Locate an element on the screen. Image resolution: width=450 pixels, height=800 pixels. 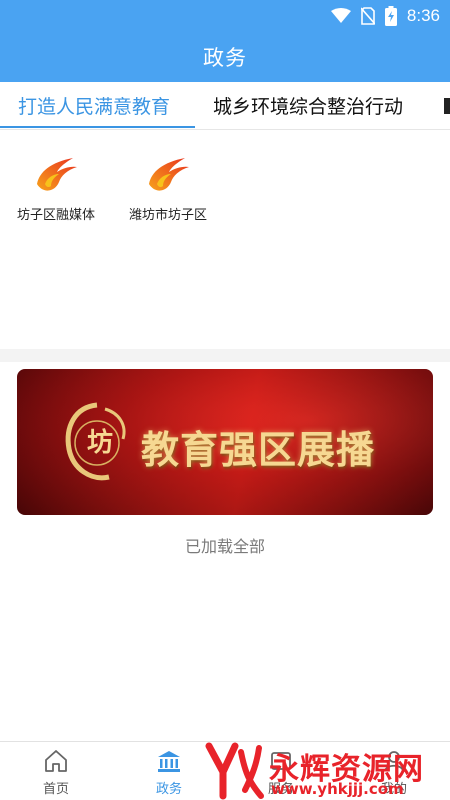
page-title: 政务 is located at coordinates (225, 58).